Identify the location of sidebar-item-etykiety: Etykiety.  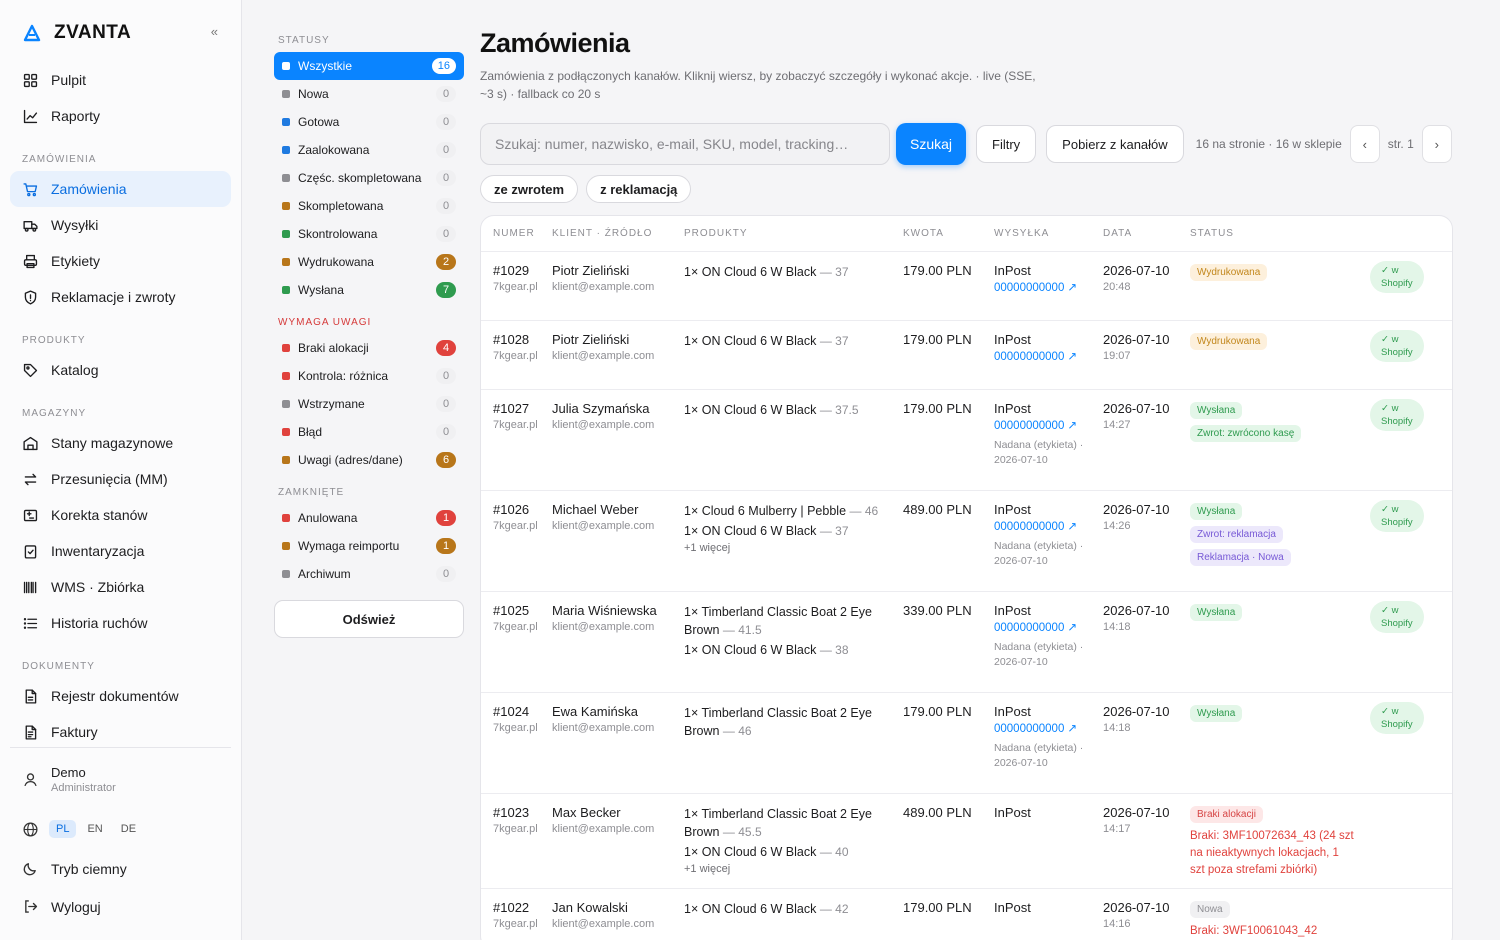
(120, 261).